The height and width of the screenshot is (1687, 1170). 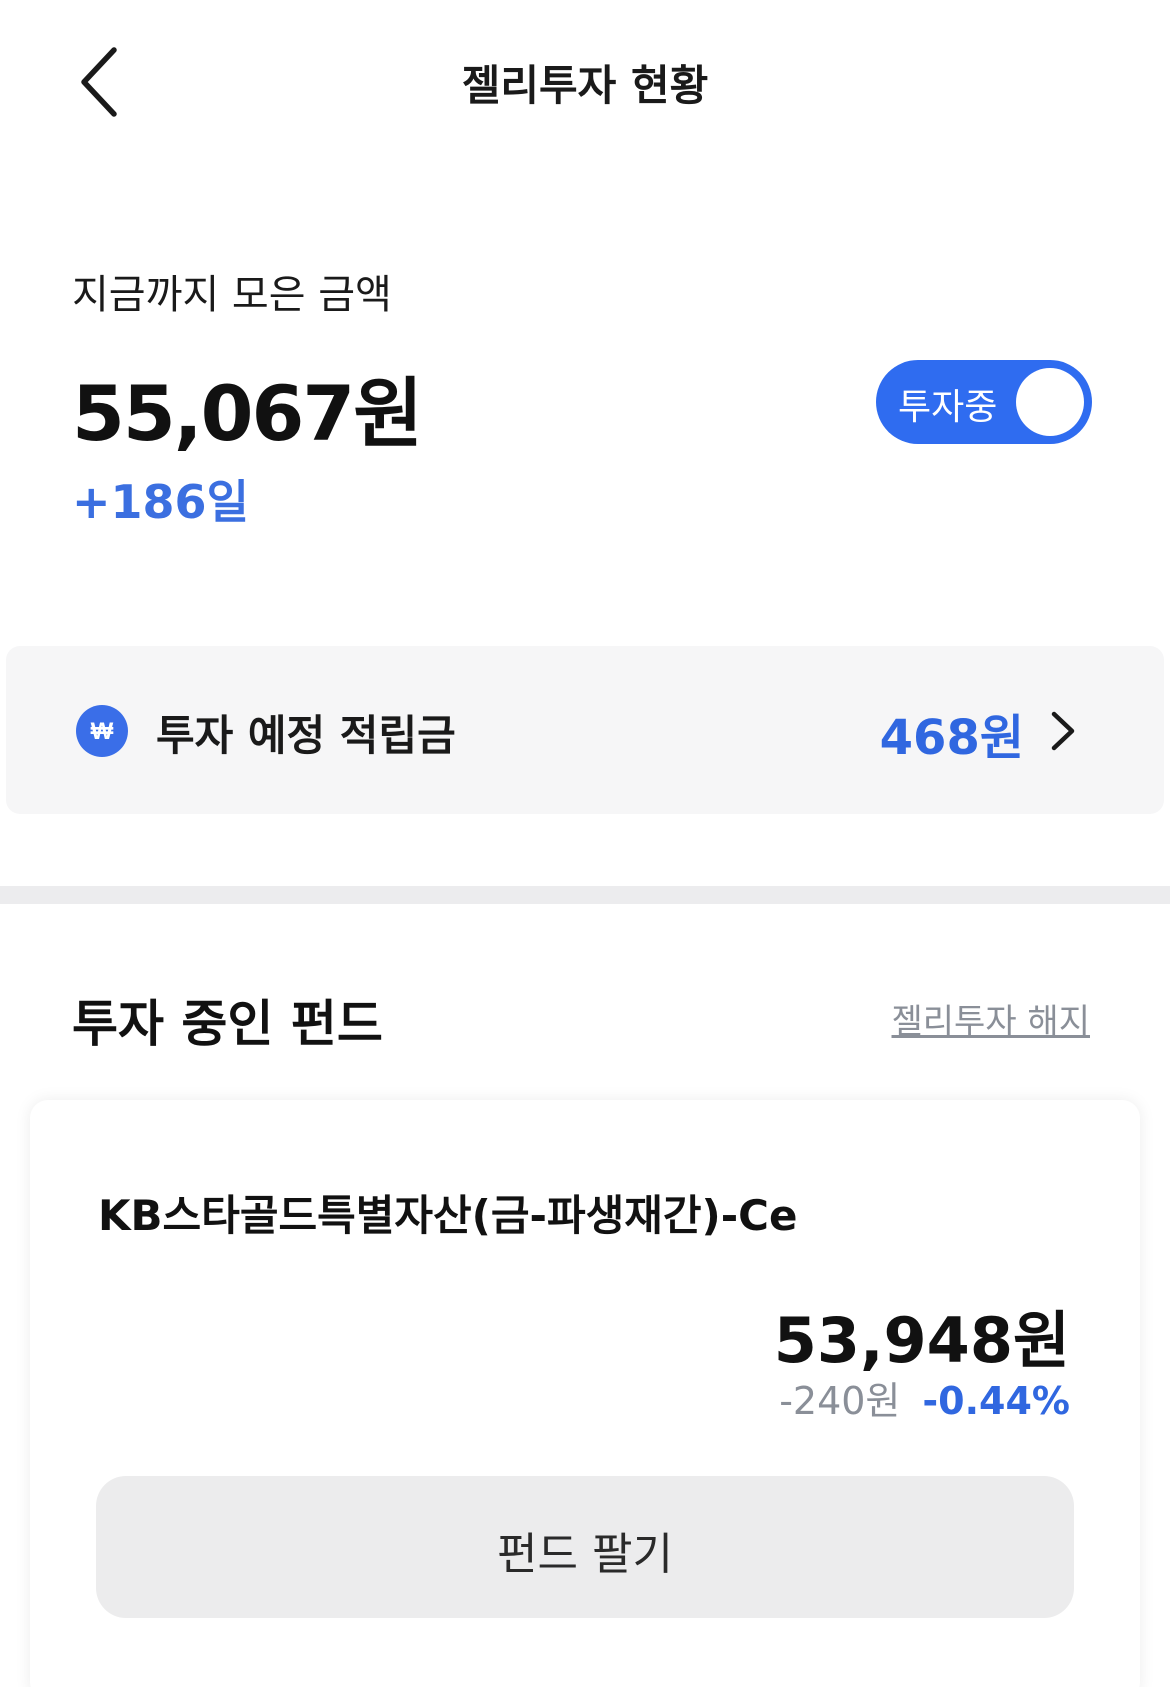 What do you see at coordinates (996, 1401) in the screenshot?
I see `fund-change-rate: -0.44%` at bounding box center [996, 1401].